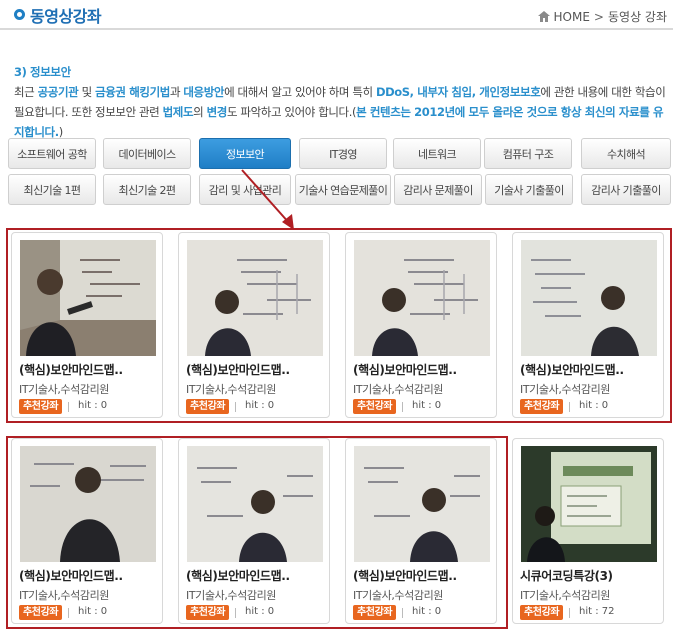 The image size is (673, 633). I want to click on page-header: 동영상강좌 HOME > 동영상 강좌, so click(336, 15).